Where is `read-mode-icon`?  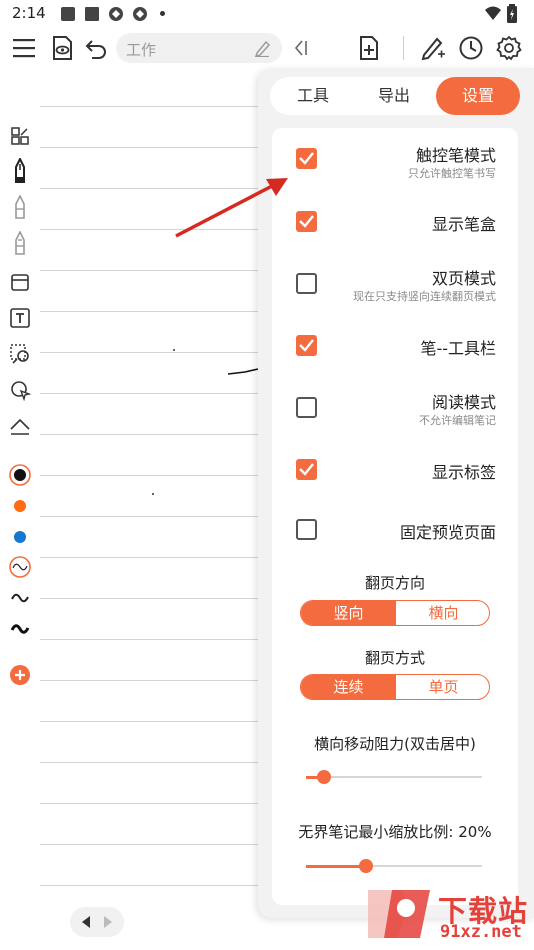
read-mode-icon is located at coordinates (62, 48).